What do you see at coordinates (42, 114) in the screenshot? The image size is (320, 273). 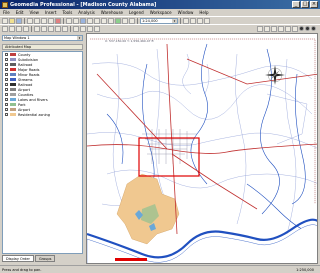 I see `layer-item: Residential zoning` at bounding box center [42, 114].